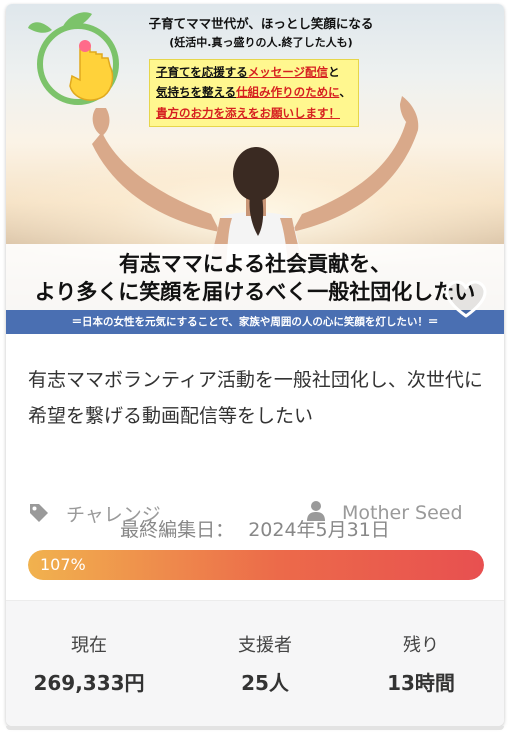  What do you see at coordinates (261, 23) in the screenshot?
I see `hero-headline-line1: 子育てママ世代が、ほっとし笑顔になる` at bounding box center [261, 23].